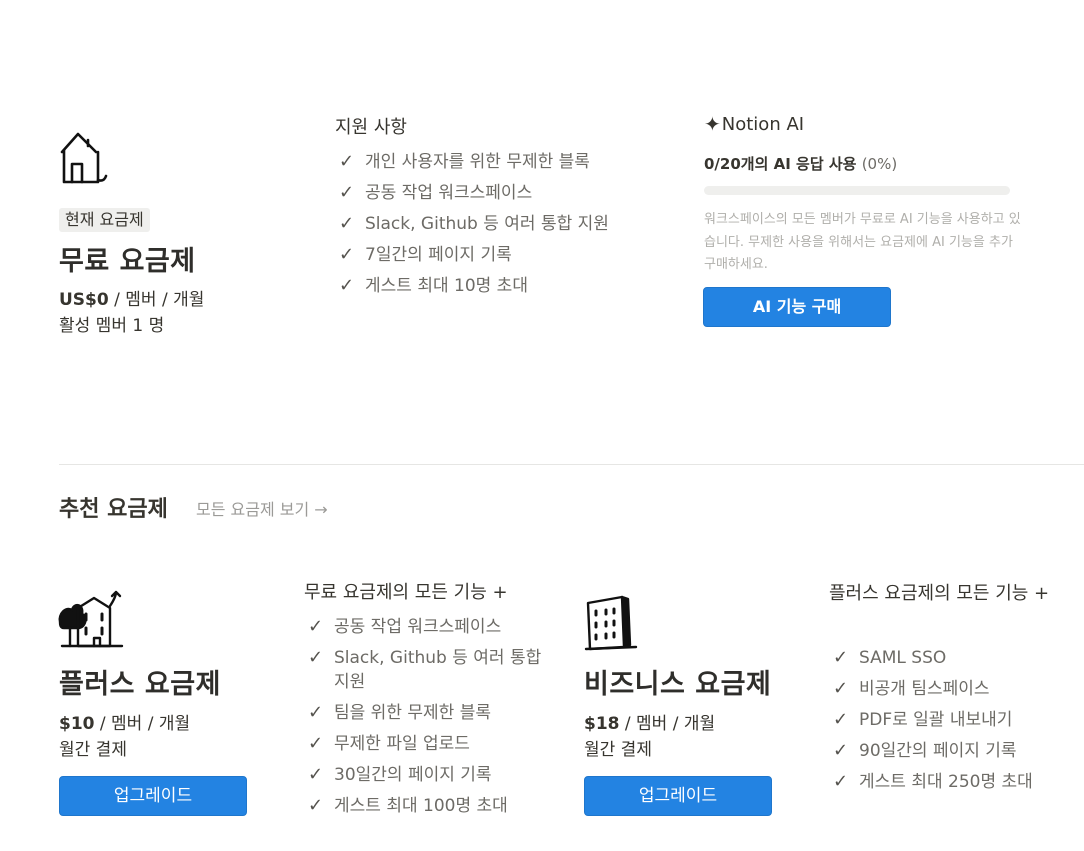 The width and height of the screenshot is (1084, 851). I want to click on list-item: ✓ 게스트 최대 100명 초대, so click(408, 805).